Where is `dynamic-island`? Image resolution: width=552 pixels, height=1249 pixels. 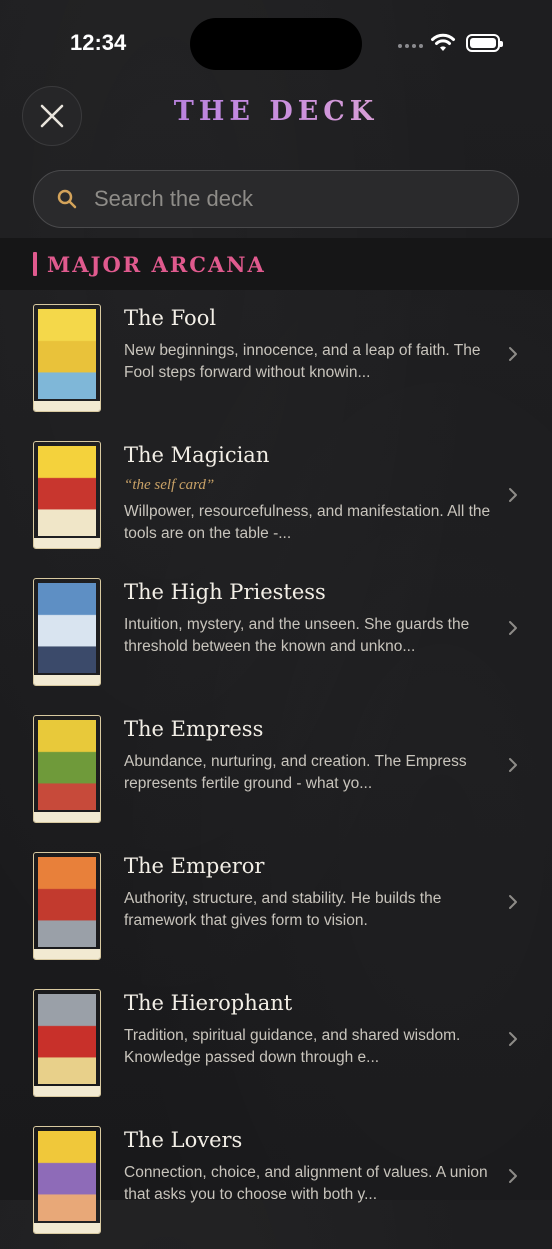
dynamic-island is located at coordinates (276, 44).